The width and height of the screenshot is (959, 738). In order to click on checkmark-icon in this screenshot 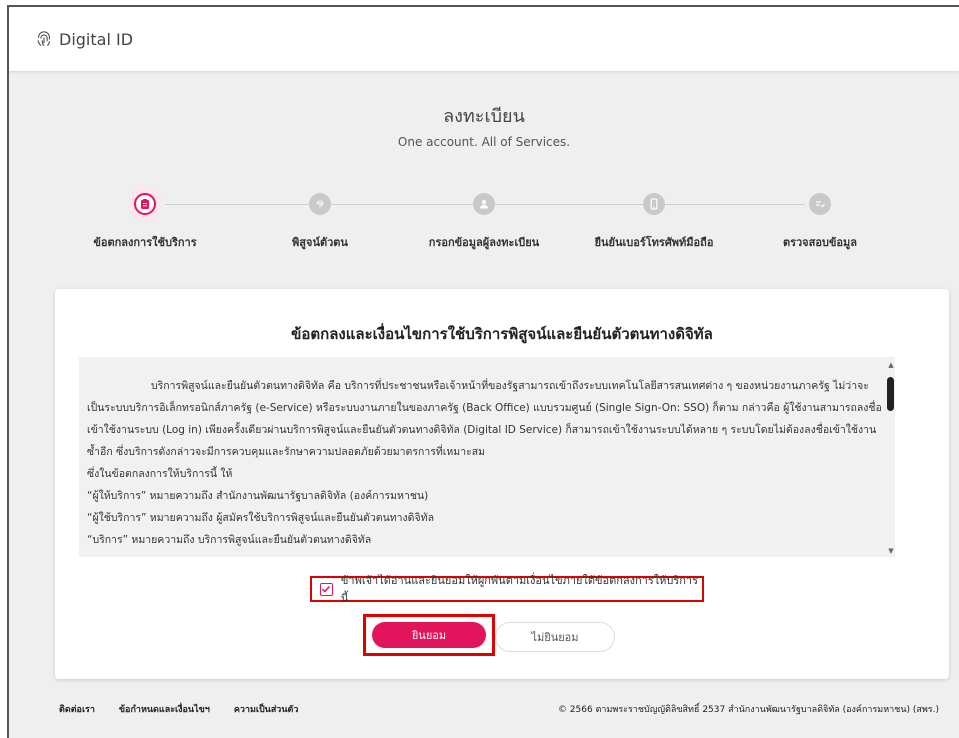, I will do `click(326, 589)`.